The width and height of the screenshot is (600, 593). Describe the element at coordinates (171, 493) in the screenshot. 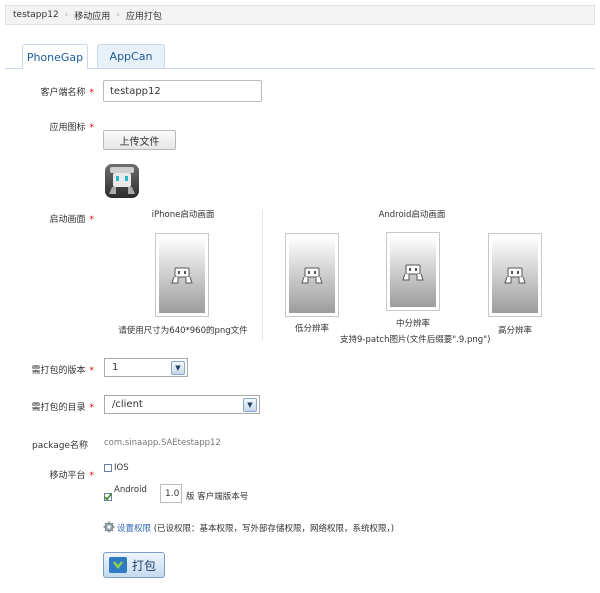

I see `android-version-input: 1.0` at that location.